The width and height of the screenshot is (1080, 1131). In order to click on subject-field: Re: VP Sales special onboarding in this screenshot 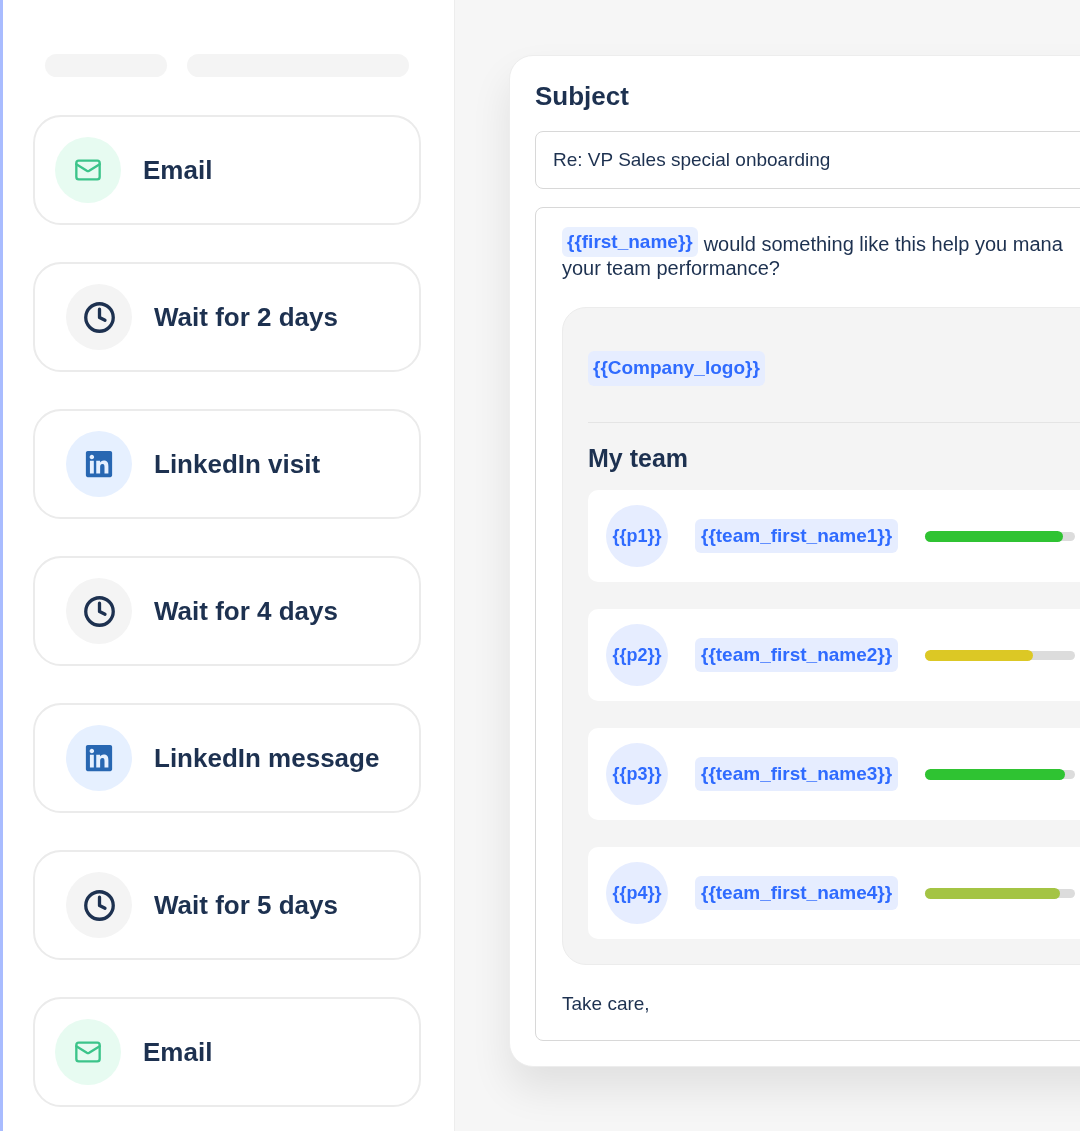, I will do `click(807, 160)`.